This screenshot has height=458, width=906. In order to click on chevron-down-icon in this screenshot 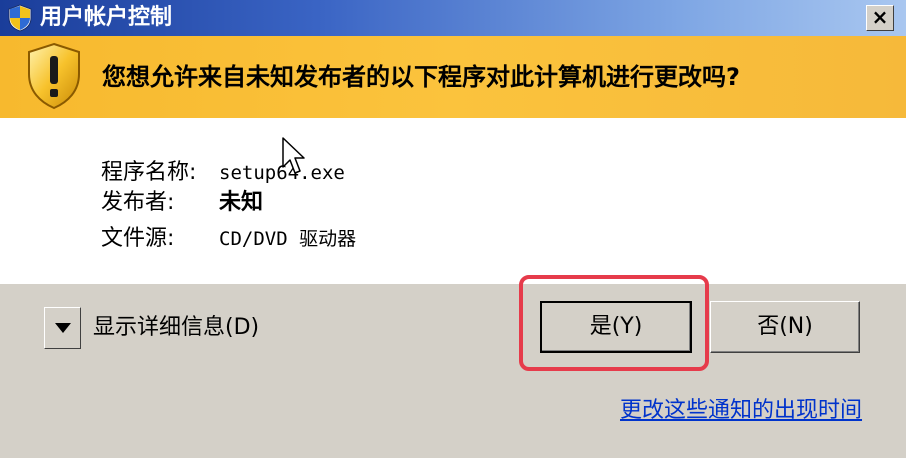, I will do `click(63, 328)`.